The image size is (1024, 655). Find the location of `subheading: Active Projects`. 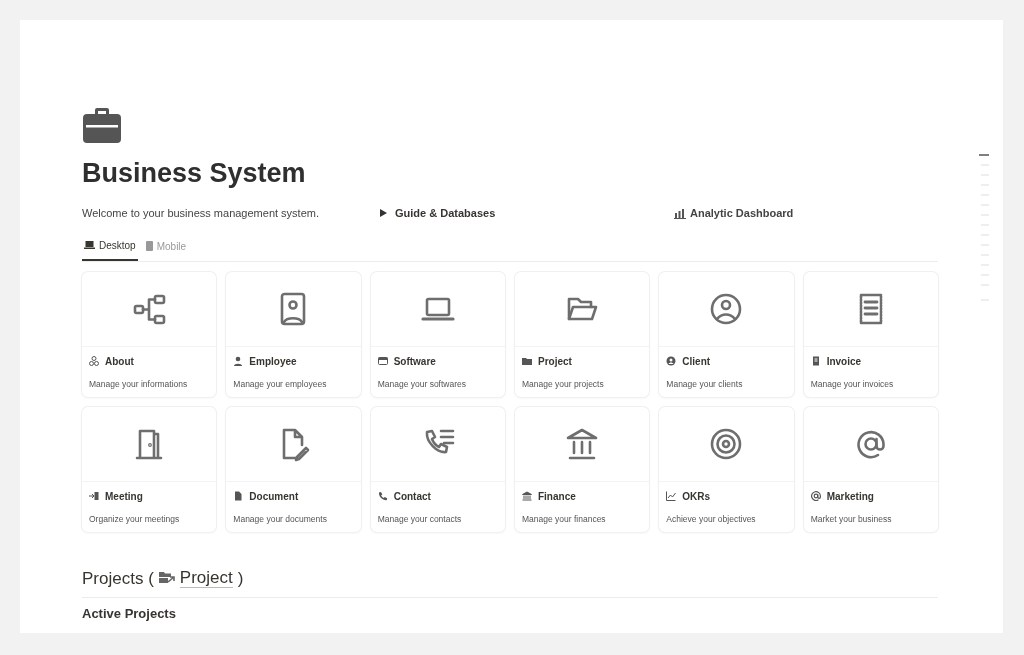

subheading: Active Projects is located at coordinates (129, 614).